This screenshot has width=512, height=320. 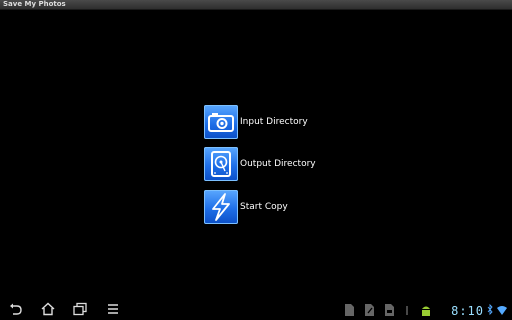 I want to click on notification-file-icon, so click(x=389, y=310).